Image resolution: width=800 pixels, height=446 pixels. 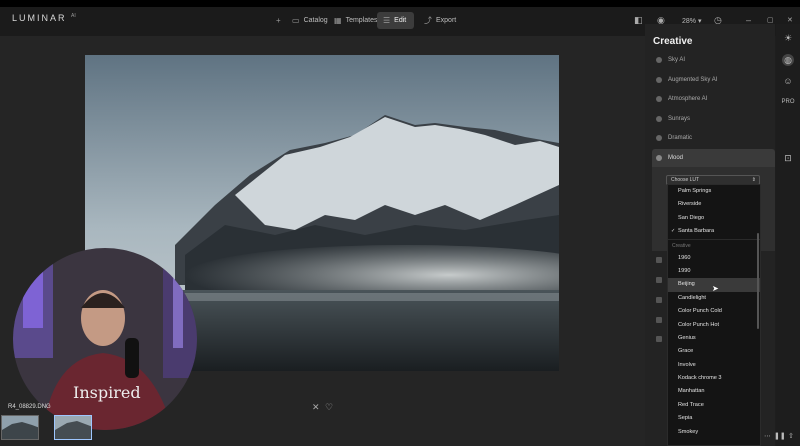 I want to click on tool-category-bar: ☀ ◍ ☺ PRO ⊡, so click(x=788, y=235).